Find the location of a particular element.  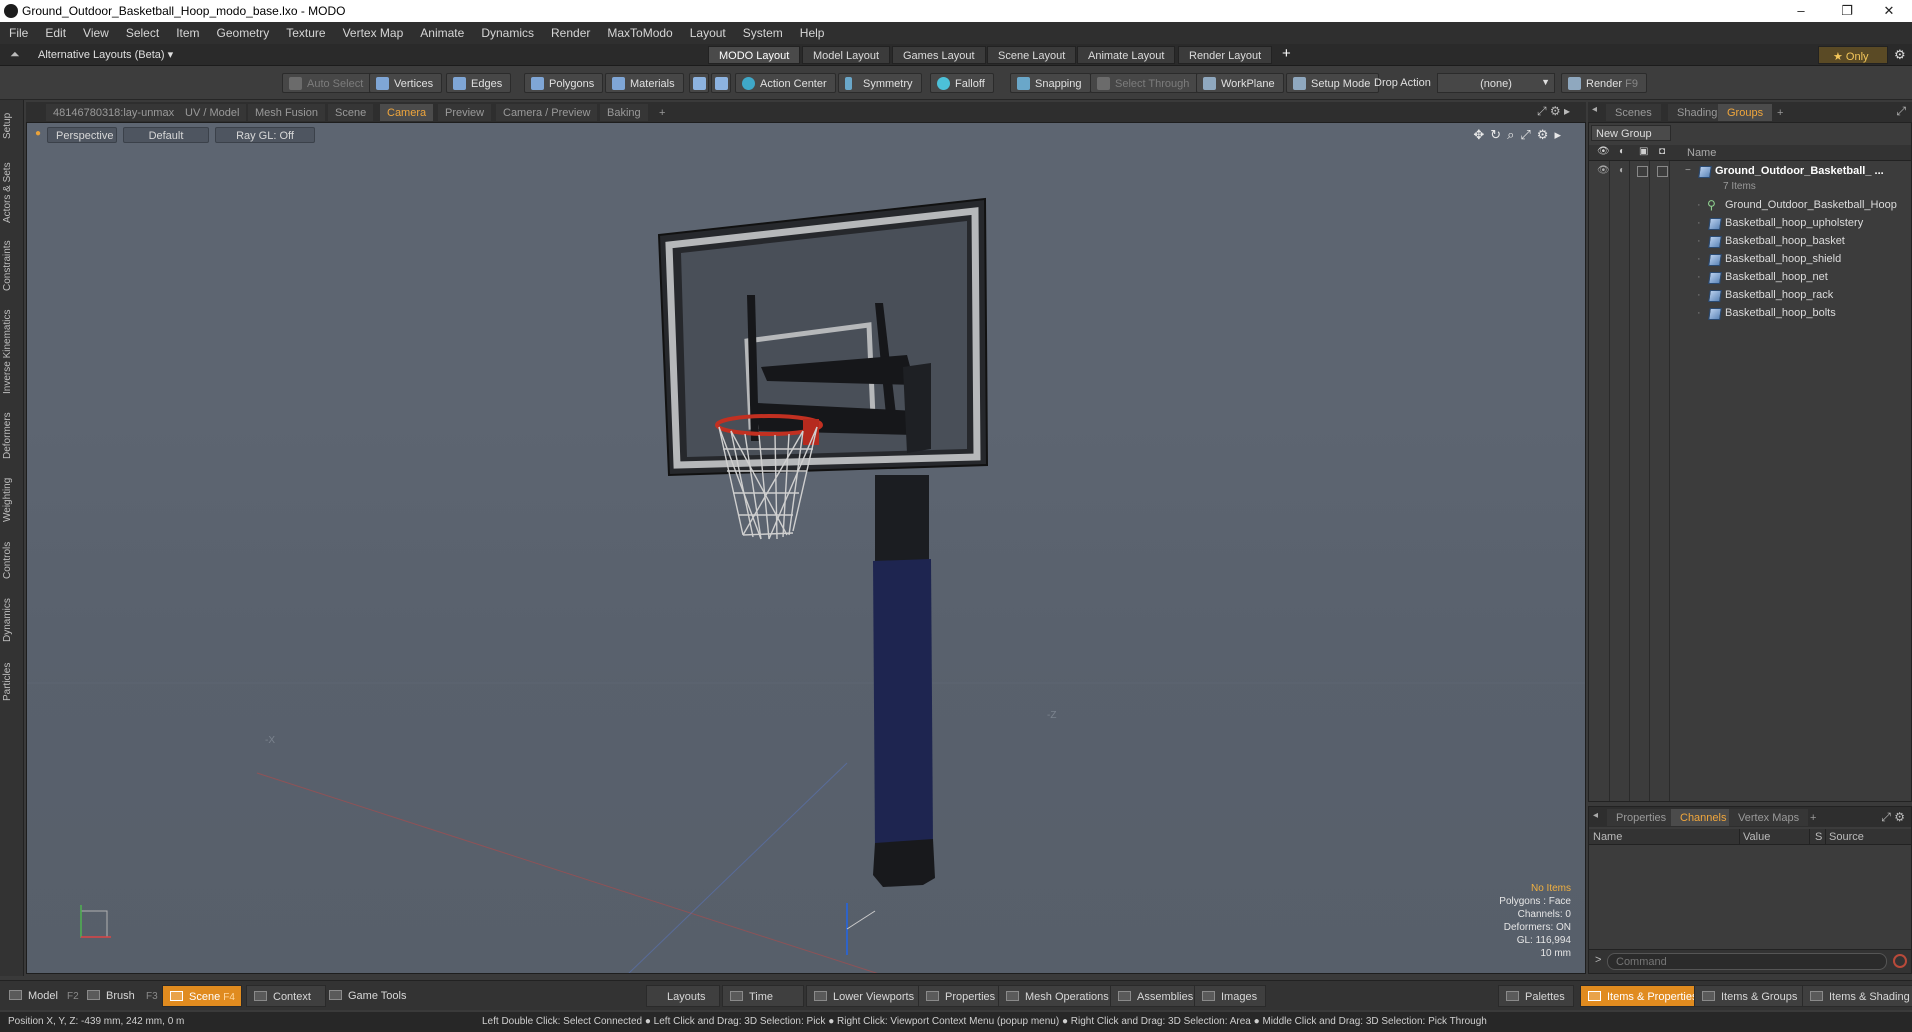

vtab-inverse-kinematics: Inverse Kinematics is located at coordinates (12, 352).